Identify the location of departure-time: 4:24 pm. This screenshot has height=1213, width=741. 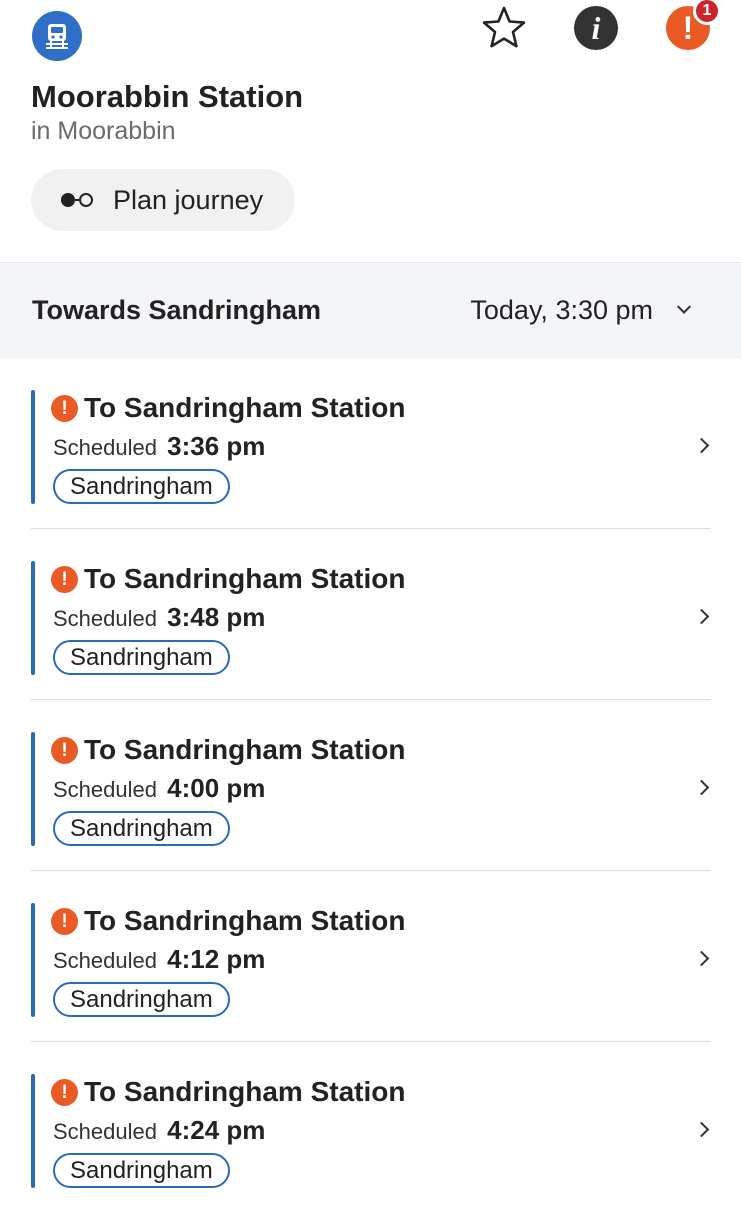
(216, 1130).